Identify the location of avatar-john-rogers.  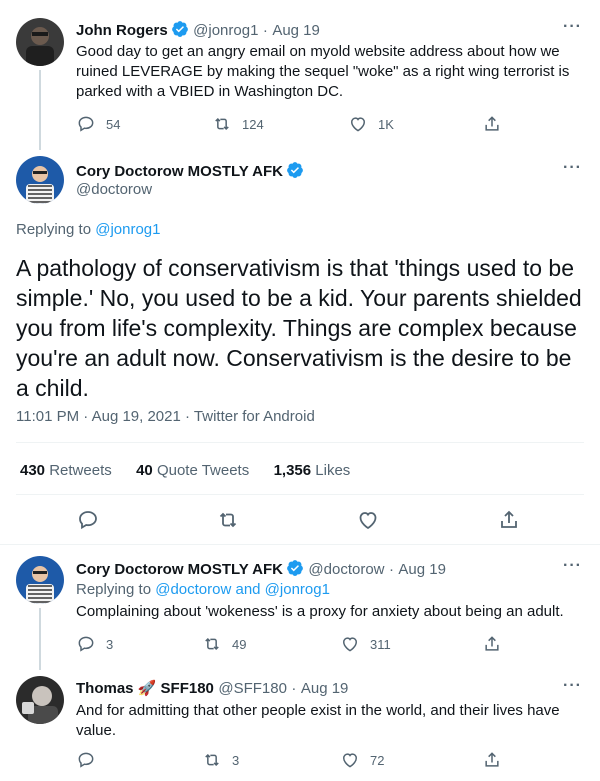
(40, 42).